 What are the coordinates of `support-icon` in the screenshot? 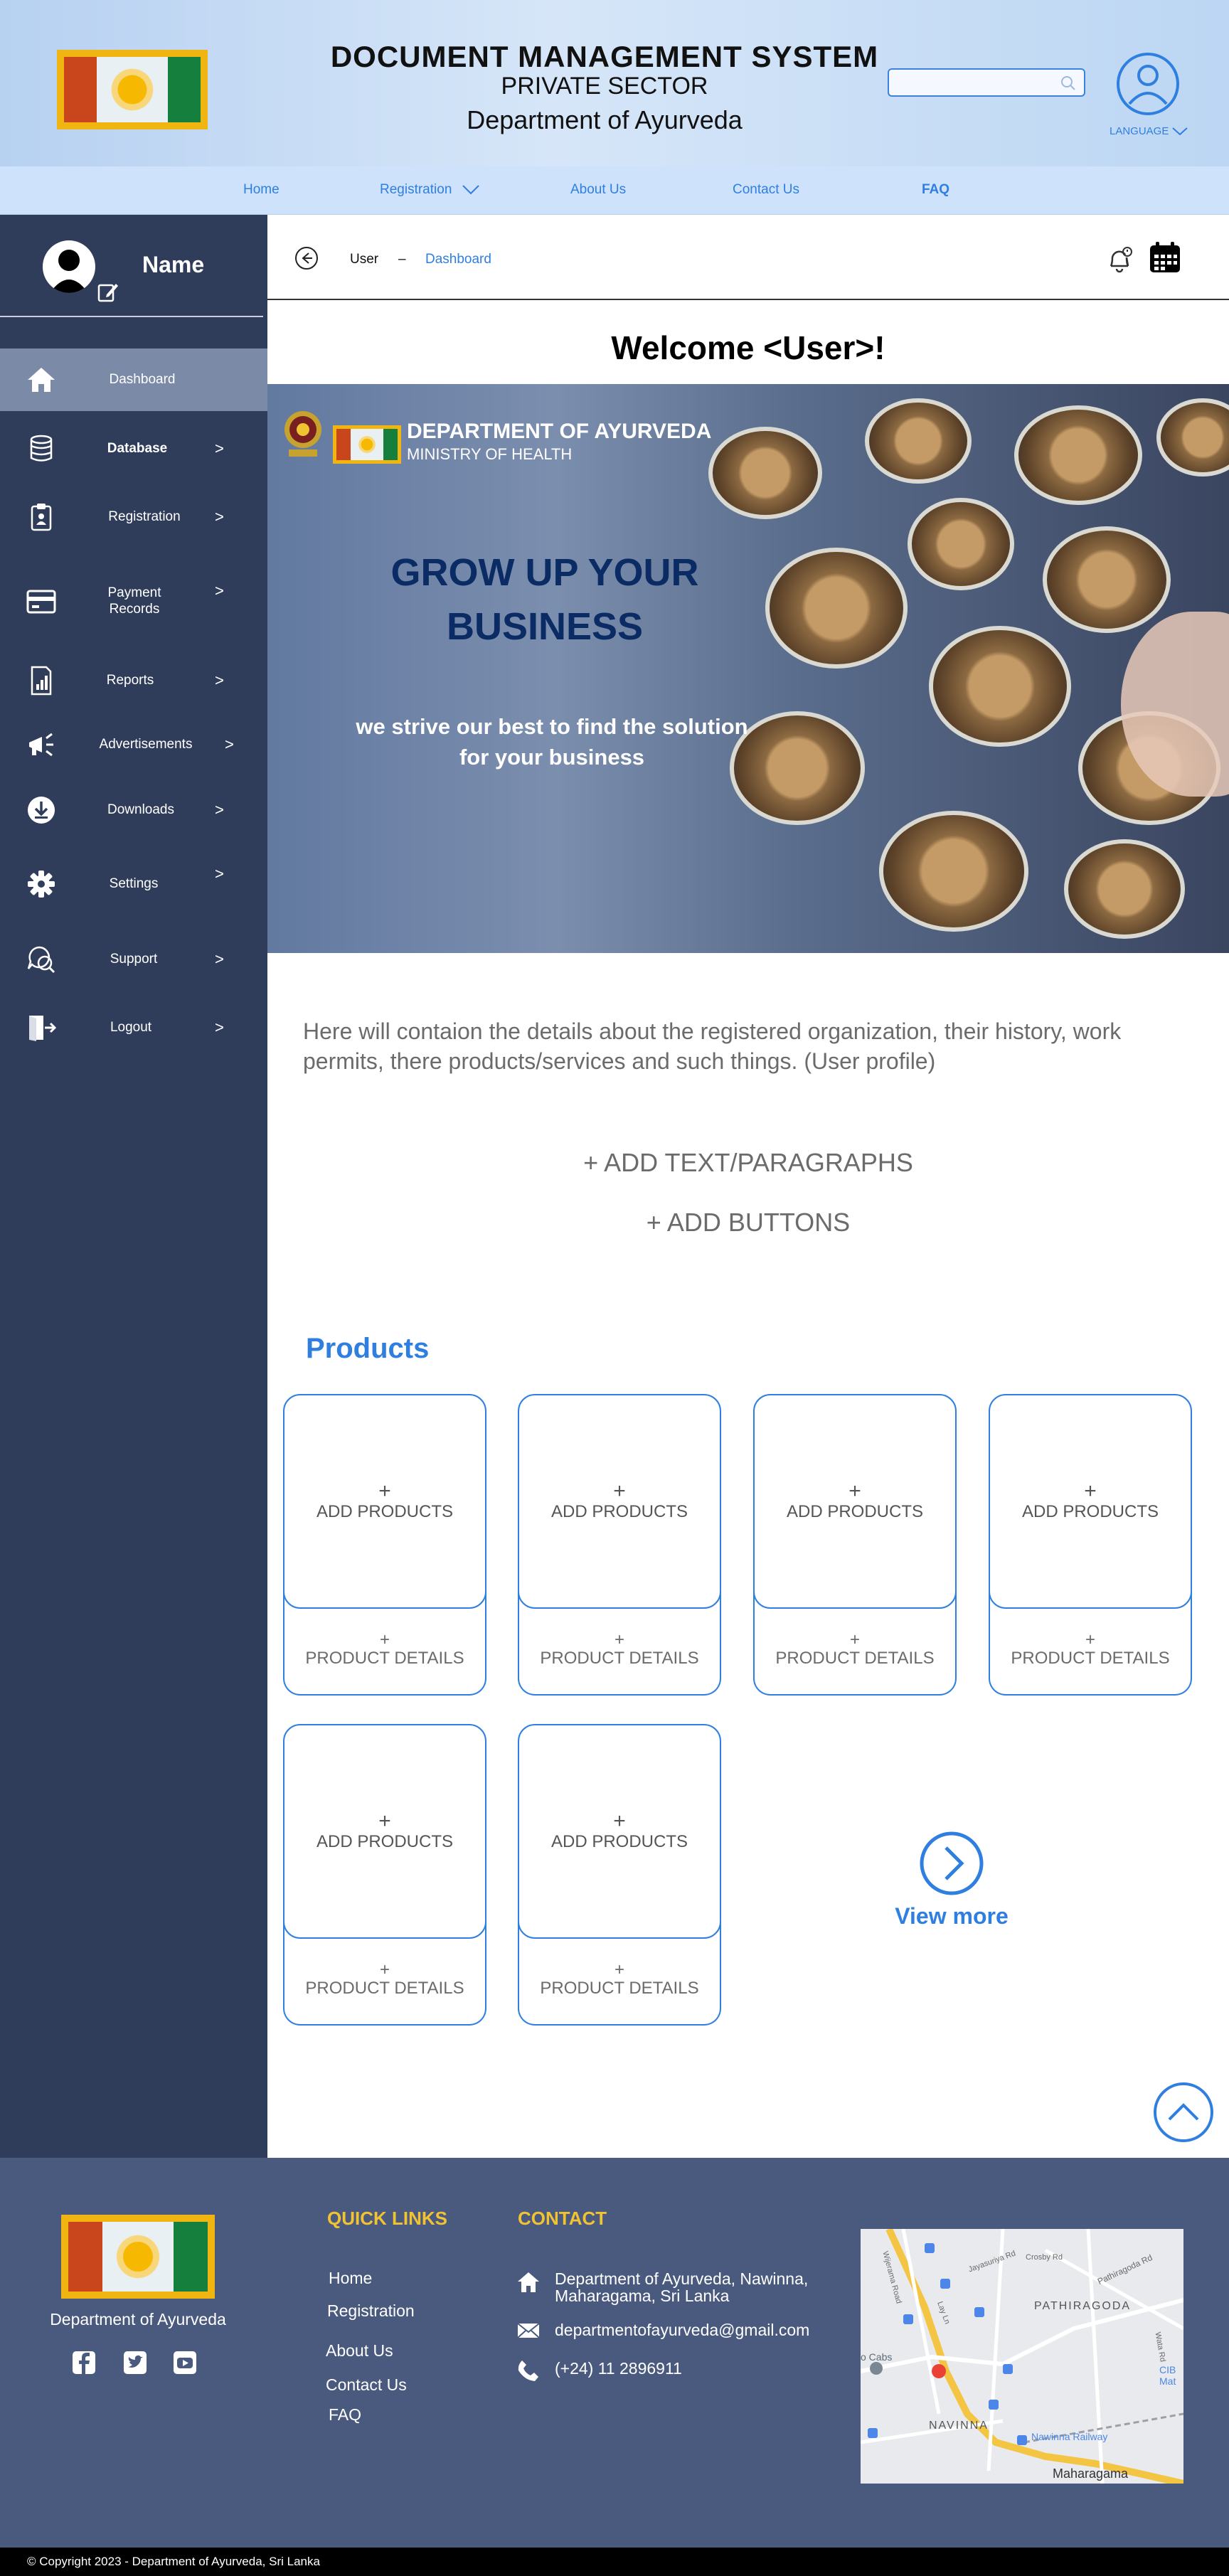 It's located at (41, 959).